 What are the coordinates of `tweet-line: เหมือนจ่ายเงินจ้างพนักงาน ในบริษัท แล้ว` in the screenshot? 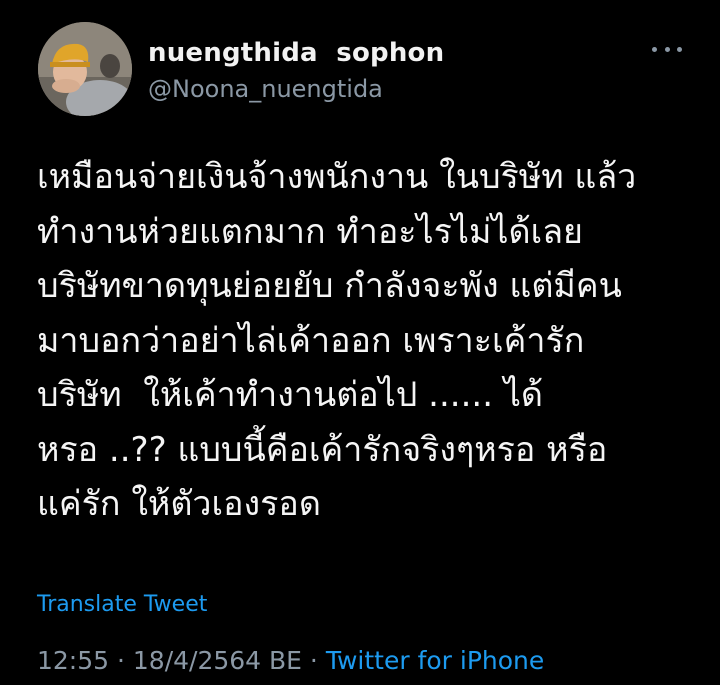 It's located at (337, 177).